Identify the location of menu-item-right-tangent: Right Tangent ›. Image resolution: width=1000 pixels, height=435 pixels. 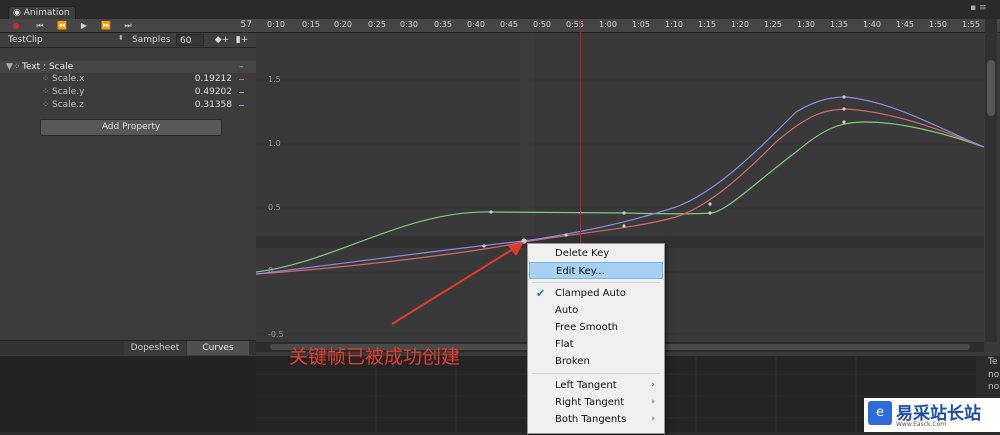
(596, 402).